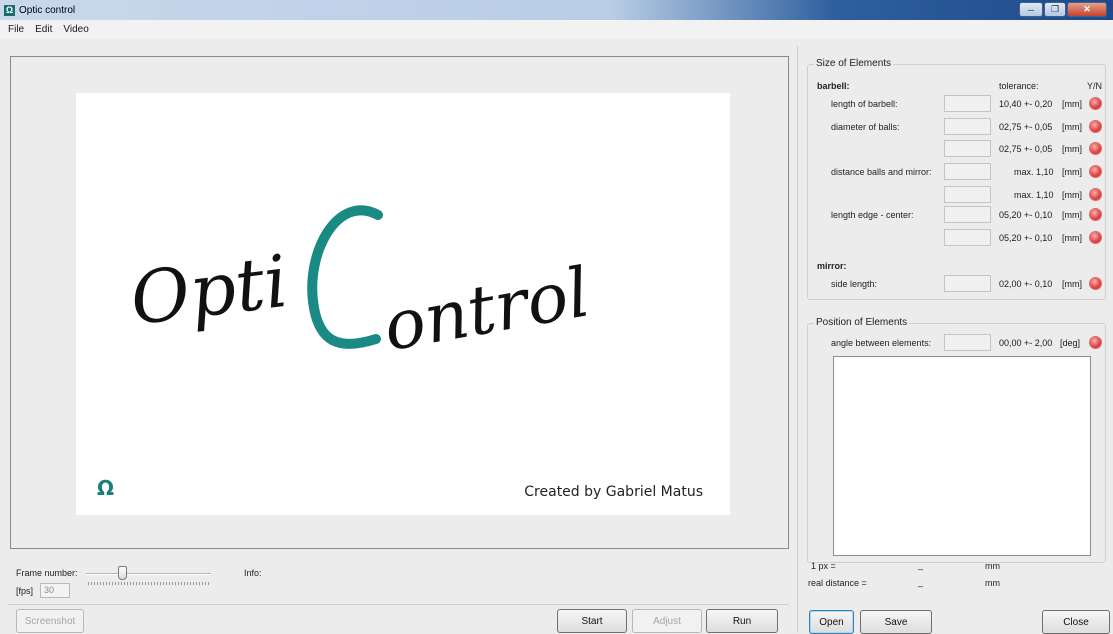 Image resolution: width=1113 pixels, height=634 pixels. Describe the element at coordinates (831, 622) in the screenshot. I see `open-button: Open` at that location.